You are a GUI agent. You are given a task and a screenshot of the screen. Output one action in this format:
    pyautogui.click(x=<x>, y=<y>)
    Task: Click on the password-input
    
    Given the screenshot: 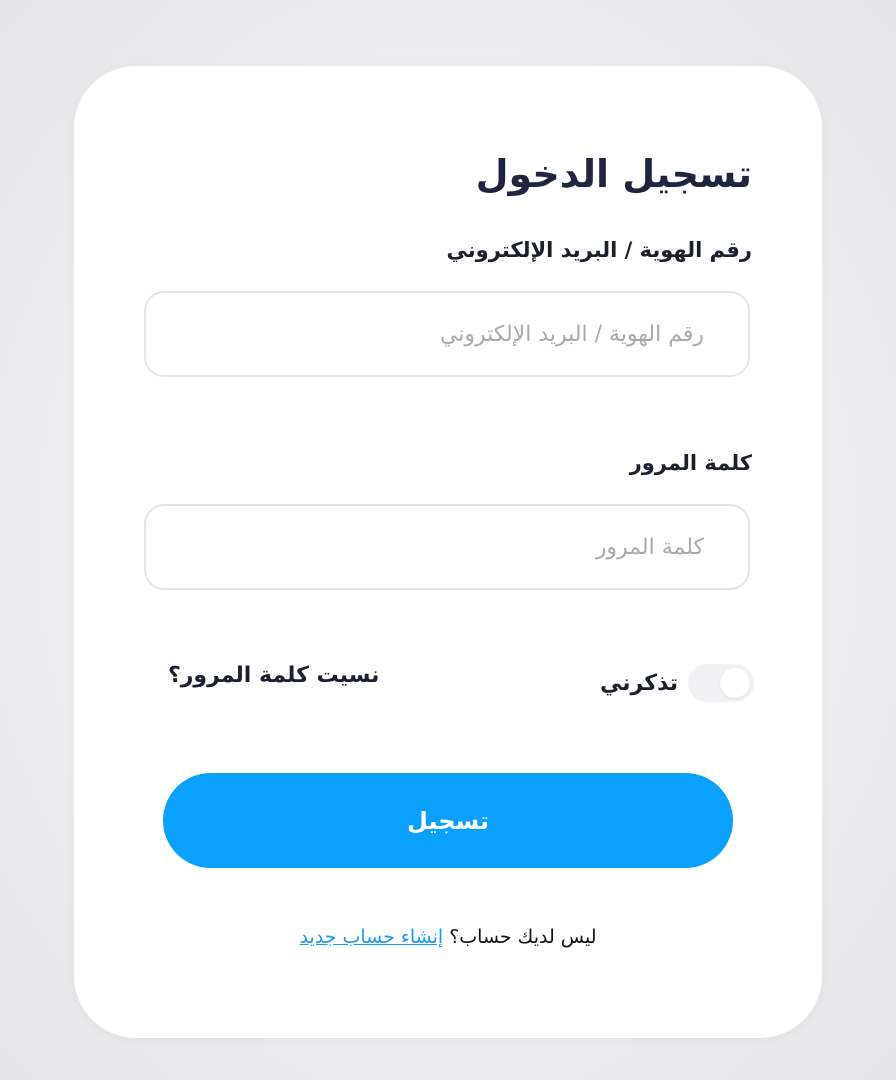 What is the action you would take?
    pyautogui.click(x=447, y=547)
    